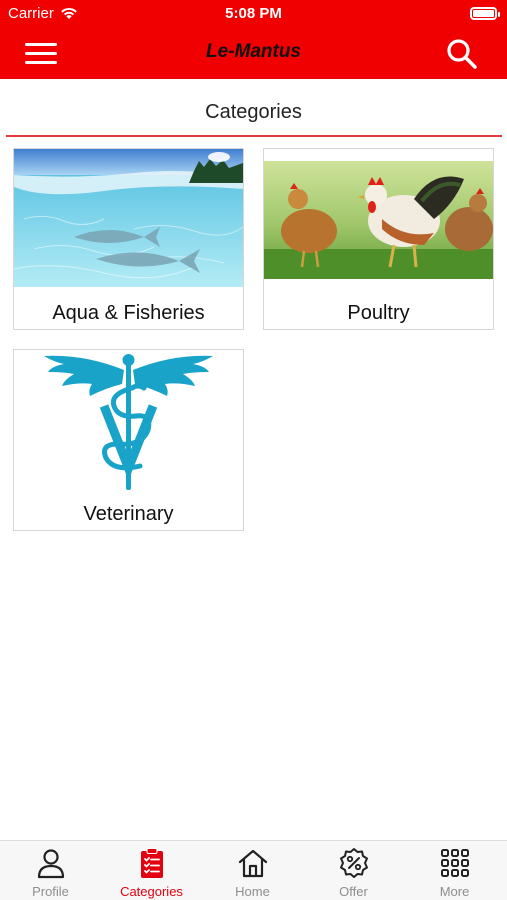 Image resolution: width=507 pixels, height=900 pixels. Describe the element at coordinates (151, 891) in the screenshot. I see `tab-label: Categories` at that location.